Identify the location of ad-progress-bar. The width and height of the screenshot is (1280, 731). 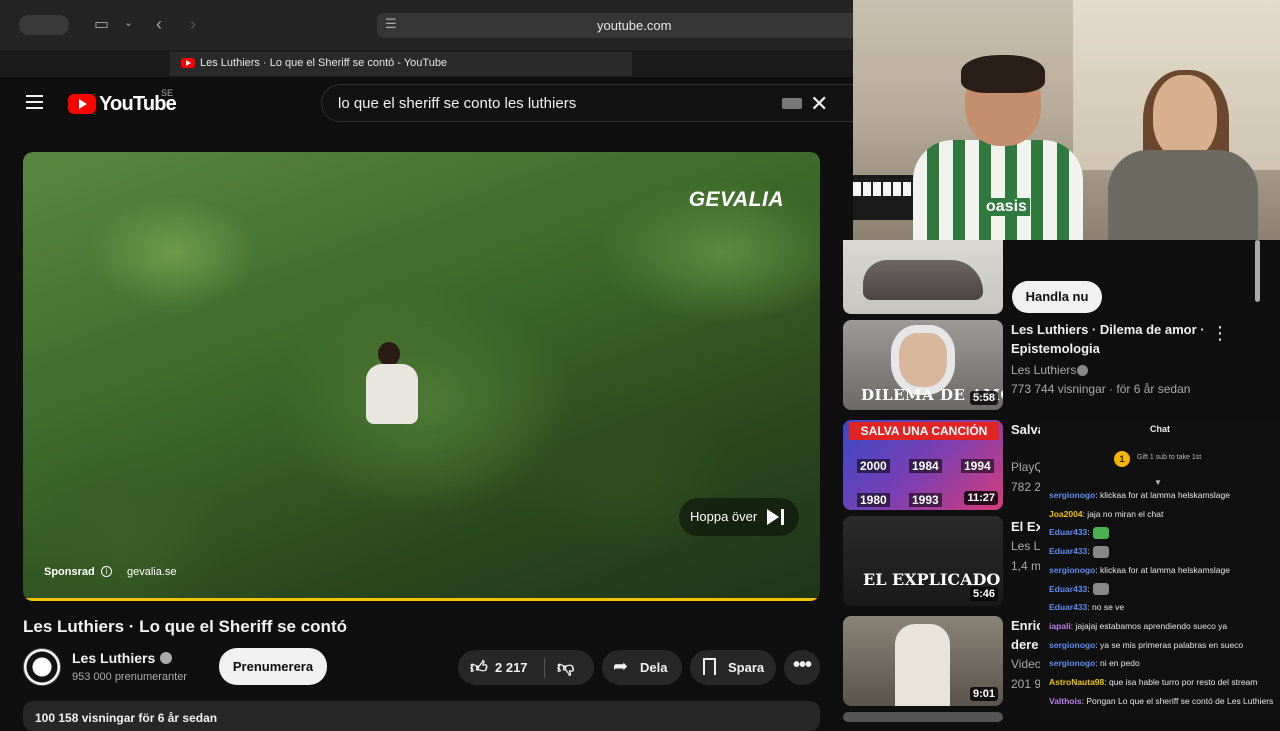
(421, 599).